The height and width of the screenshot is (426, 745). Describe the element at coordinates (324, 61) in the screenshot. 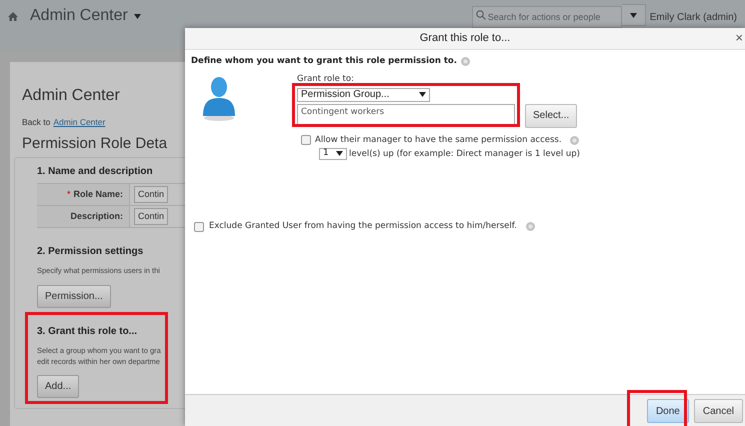

I see `intro-text: Define whom you want to grant this role permission to.` at that location.